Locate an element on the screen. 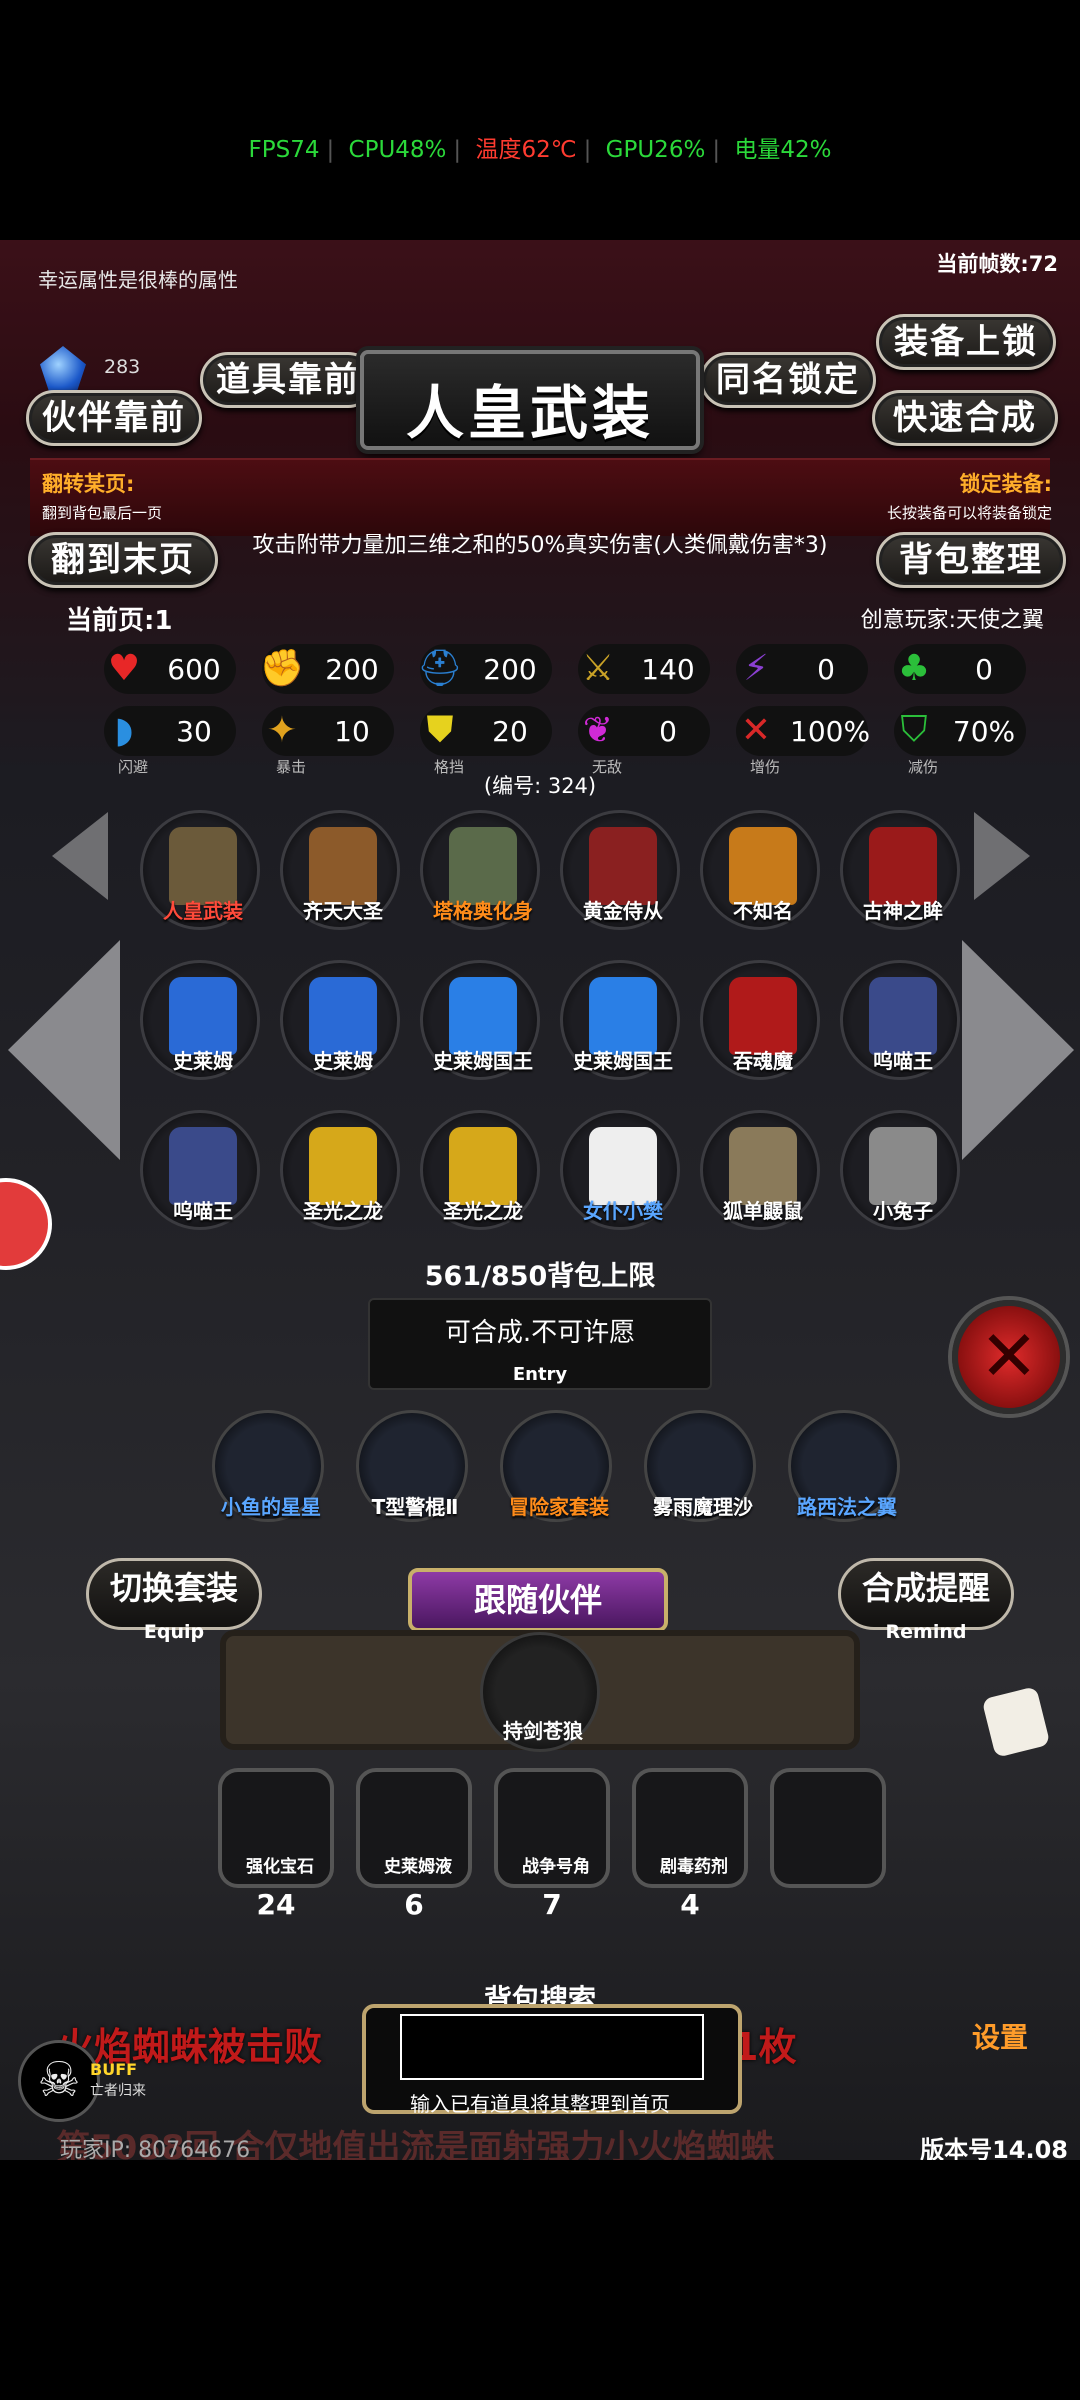 Image resolution: width=1080 pixels, height=2400 pixels. material-slot-empty is located at coordinates (828, 1828).